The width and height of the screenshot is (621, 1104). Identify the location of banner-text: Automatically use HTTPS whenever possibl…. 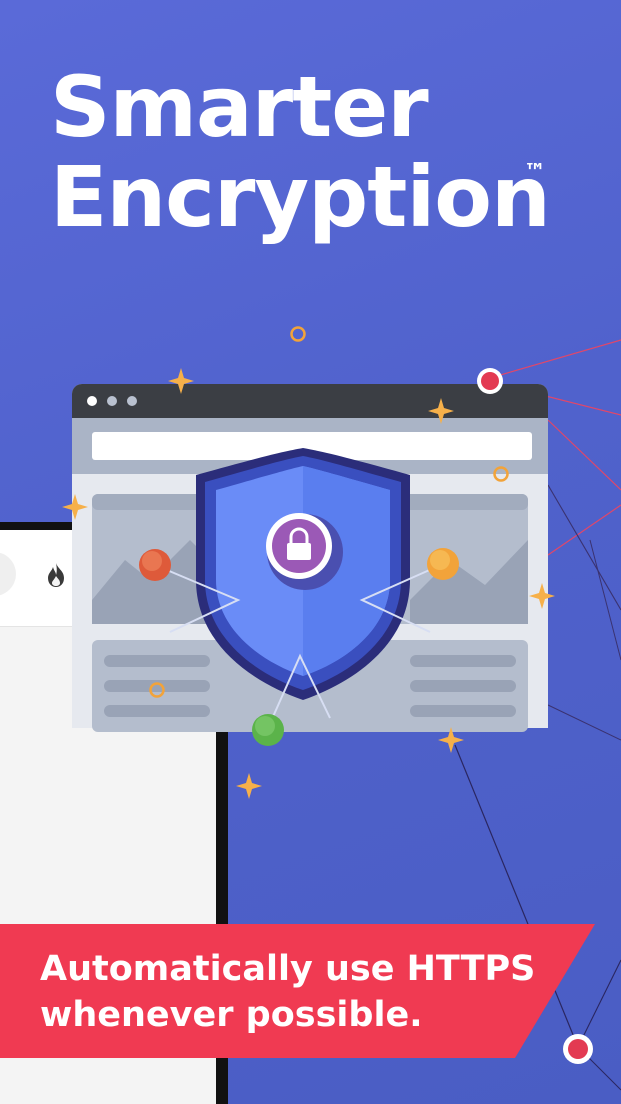
(287, 992).